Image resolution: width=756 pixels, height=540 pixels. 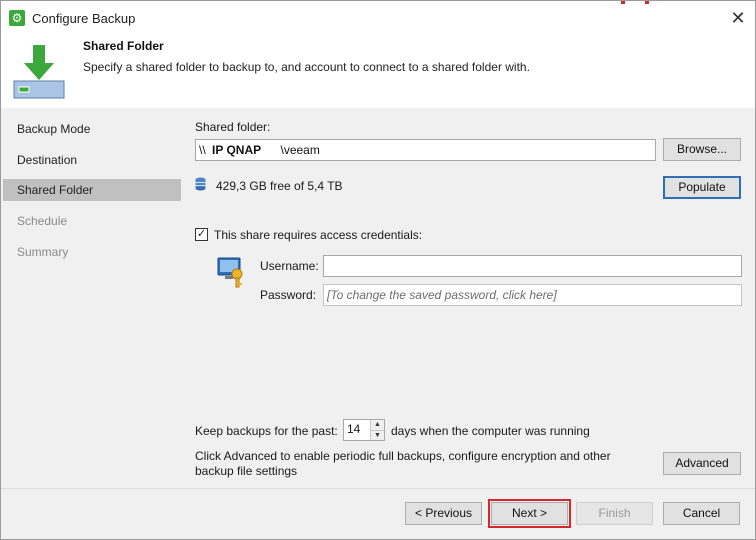 What do you see at coordinates (377, 435) in the screenshot?
I see `chevron-down-icon: ▼` at bounding box center [377, 435].